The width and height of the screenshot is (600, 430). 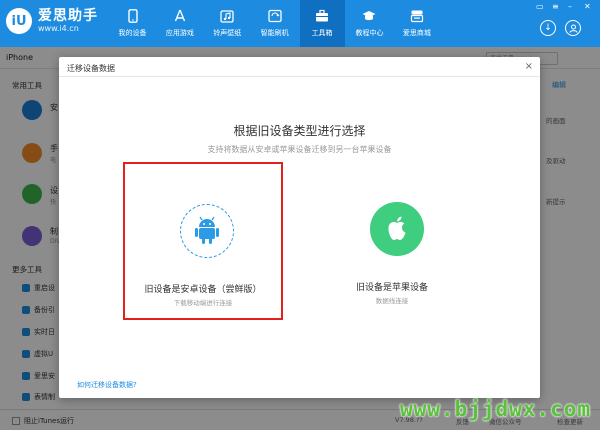 I want to click on android-icon, so click(x=207, y=231).